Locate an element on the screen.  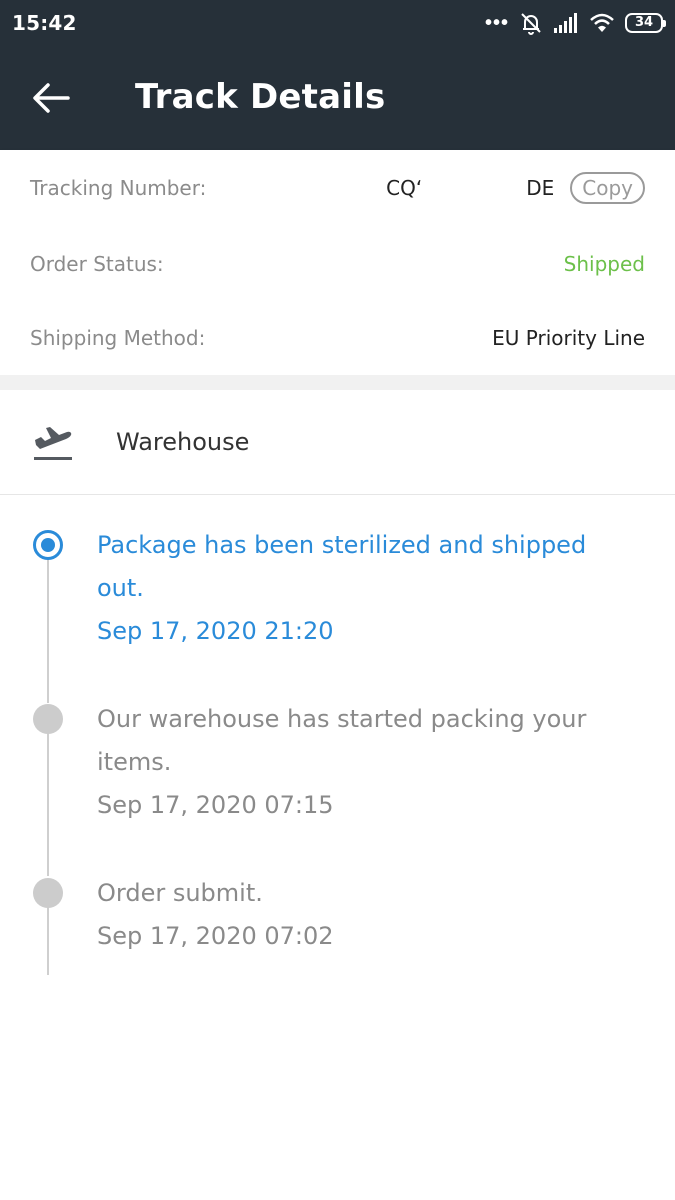
tracking-number-redacted is located at coordinates (474, 188).